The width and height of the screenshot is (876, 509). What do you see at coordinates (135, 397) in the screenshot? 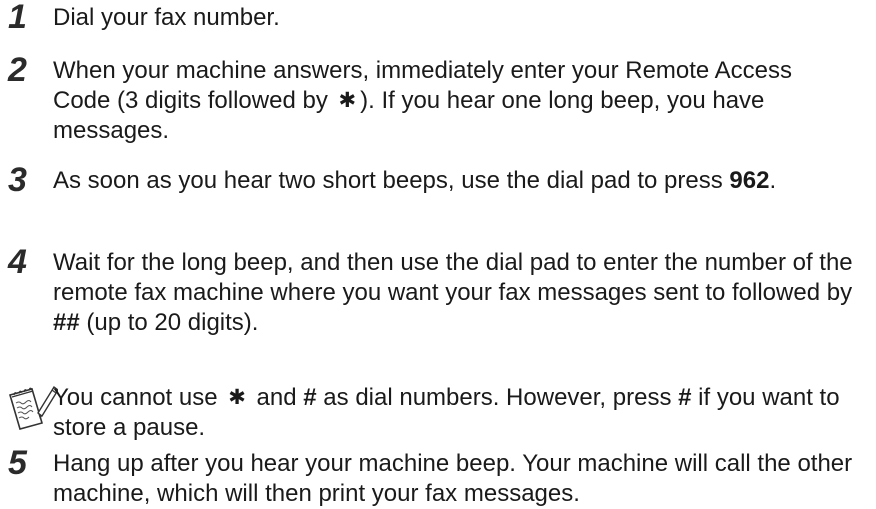
I see `note-part-1: You cannot use` at bounding box center [135, 397].